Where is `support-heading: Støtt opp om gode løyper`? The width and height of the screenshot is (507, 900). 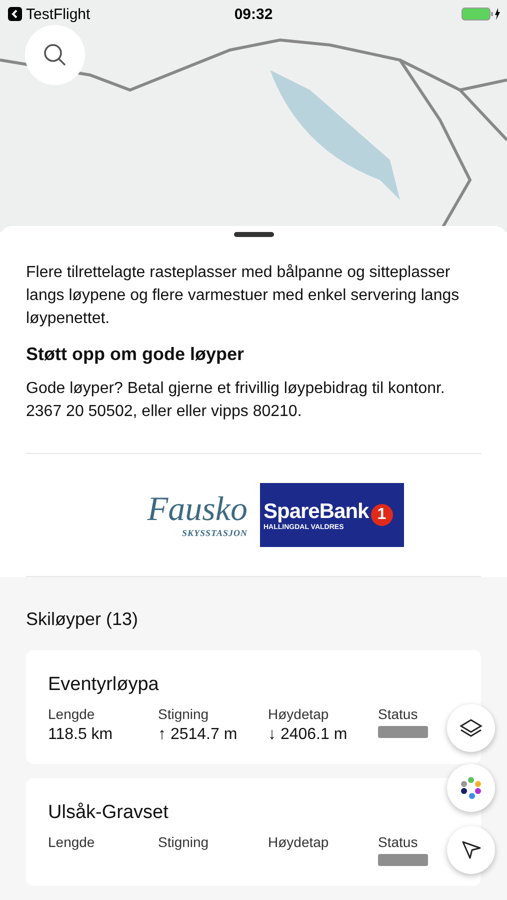 support-heading: Støtt opp om gode løyper is located at coordinates (135, 354).